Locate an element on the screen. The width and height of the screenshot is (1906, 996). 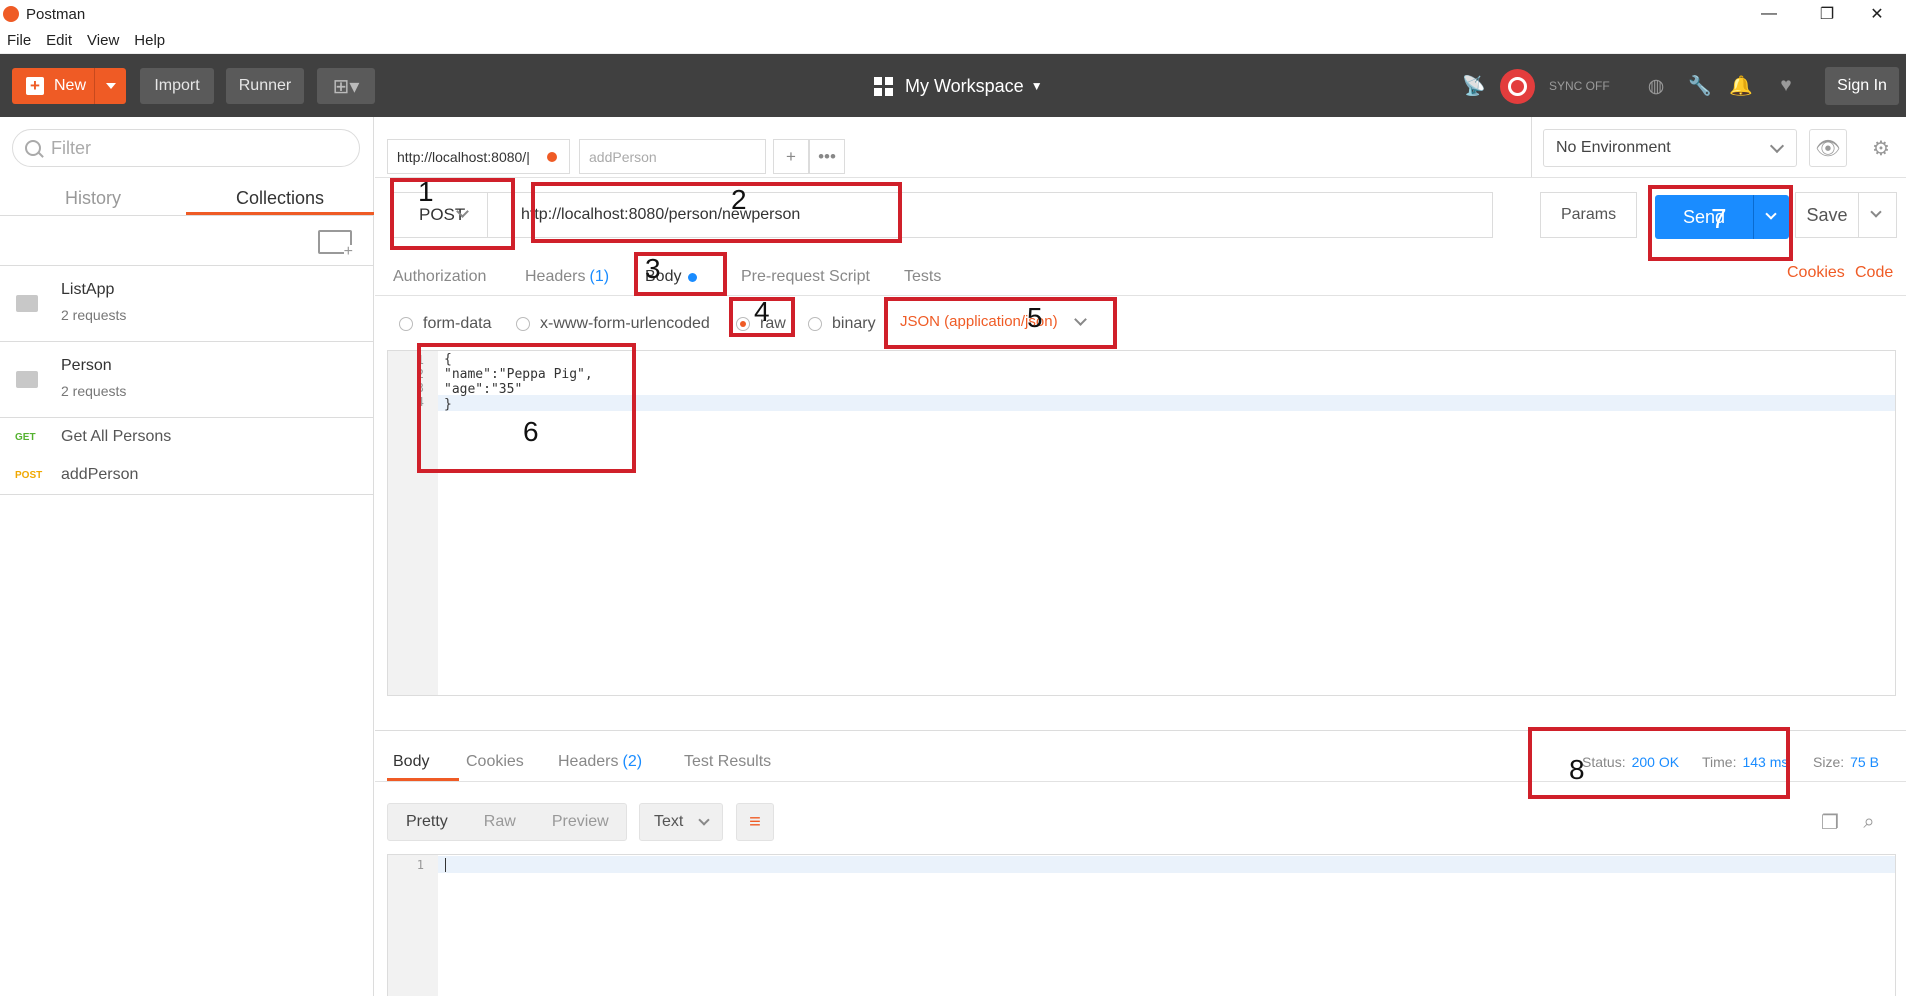
annotation-number-5: 5 is located at coordinates (1035, 317).